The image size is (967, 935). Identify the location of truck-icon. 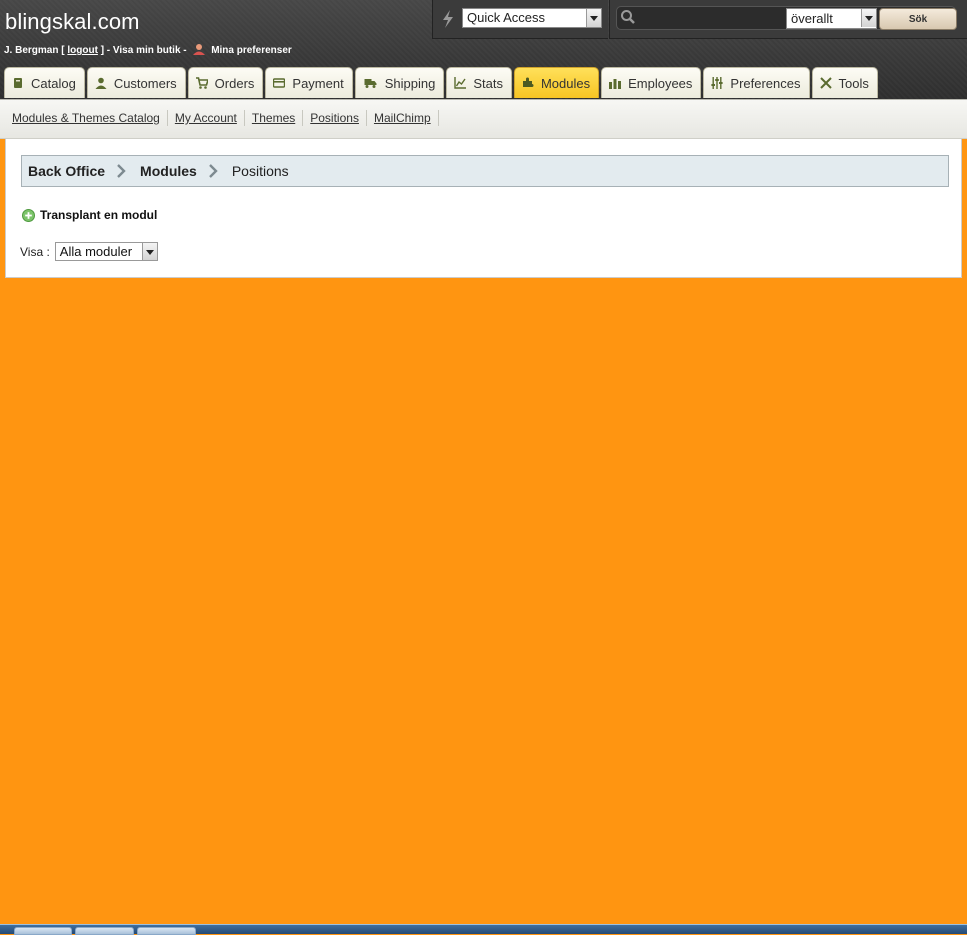
(370, 83).